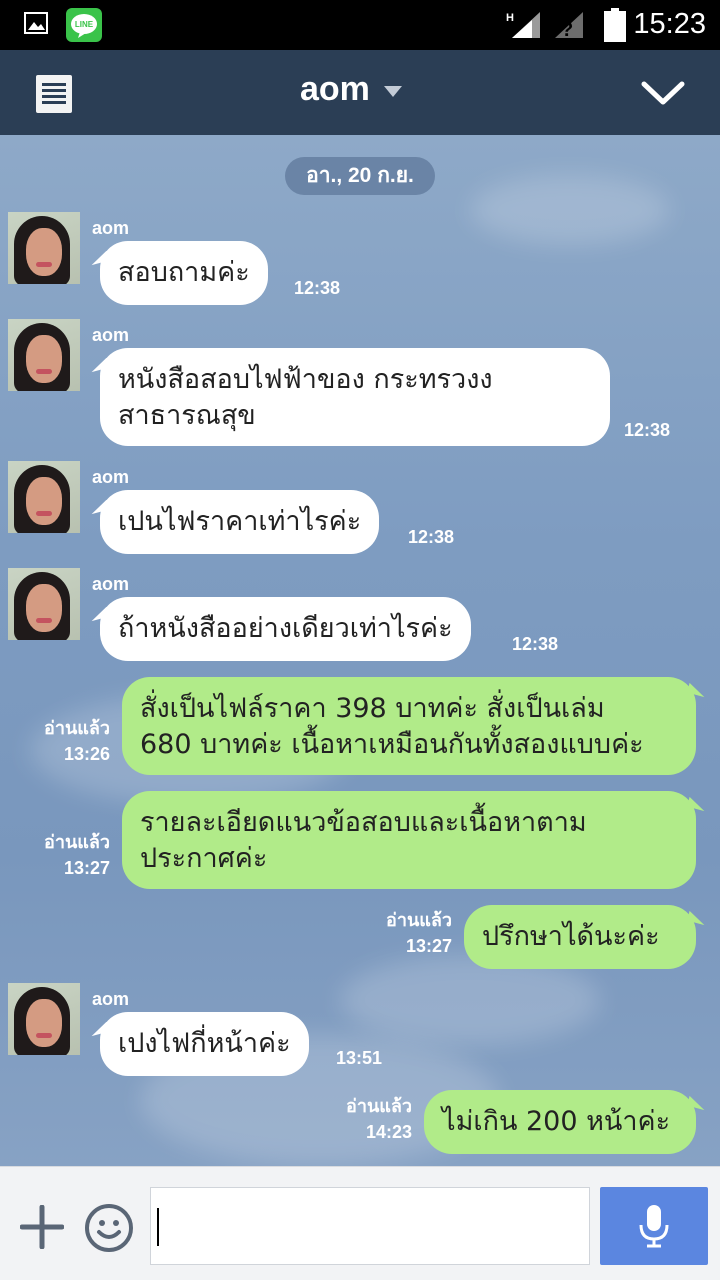  I want to click on message-bubble: ไม่เกิน 200 หน้าค่ะ, so click(560, 1122).